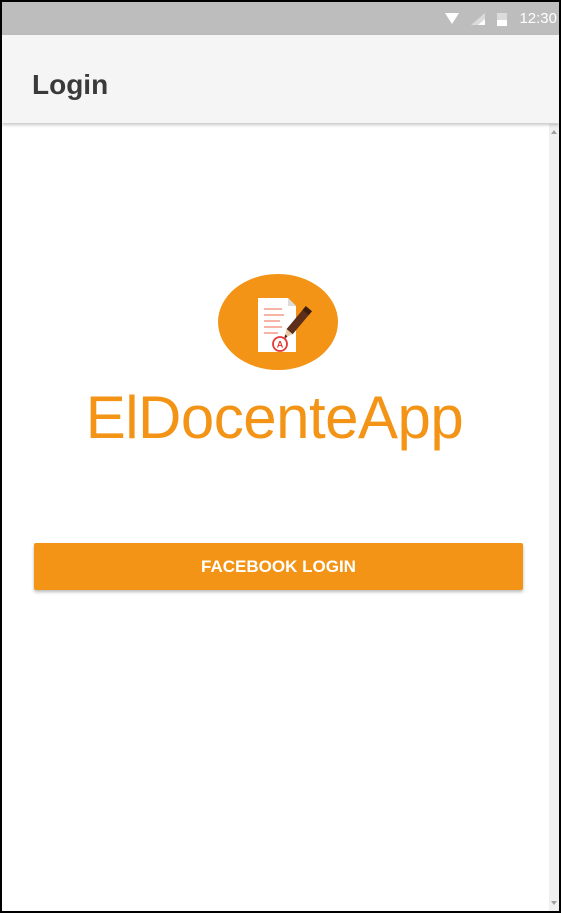 The height and width of the screenshot is (913, 561). Describe the element at coordinates (554, 132) in the screenshot. I see `scroll-up-arrow-icon` at that location.